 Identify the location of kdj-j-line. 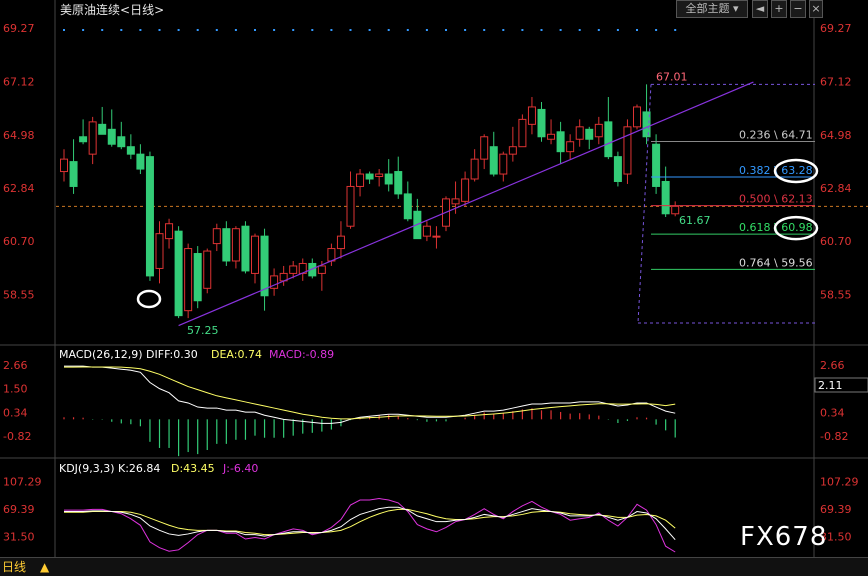
(370, 525).